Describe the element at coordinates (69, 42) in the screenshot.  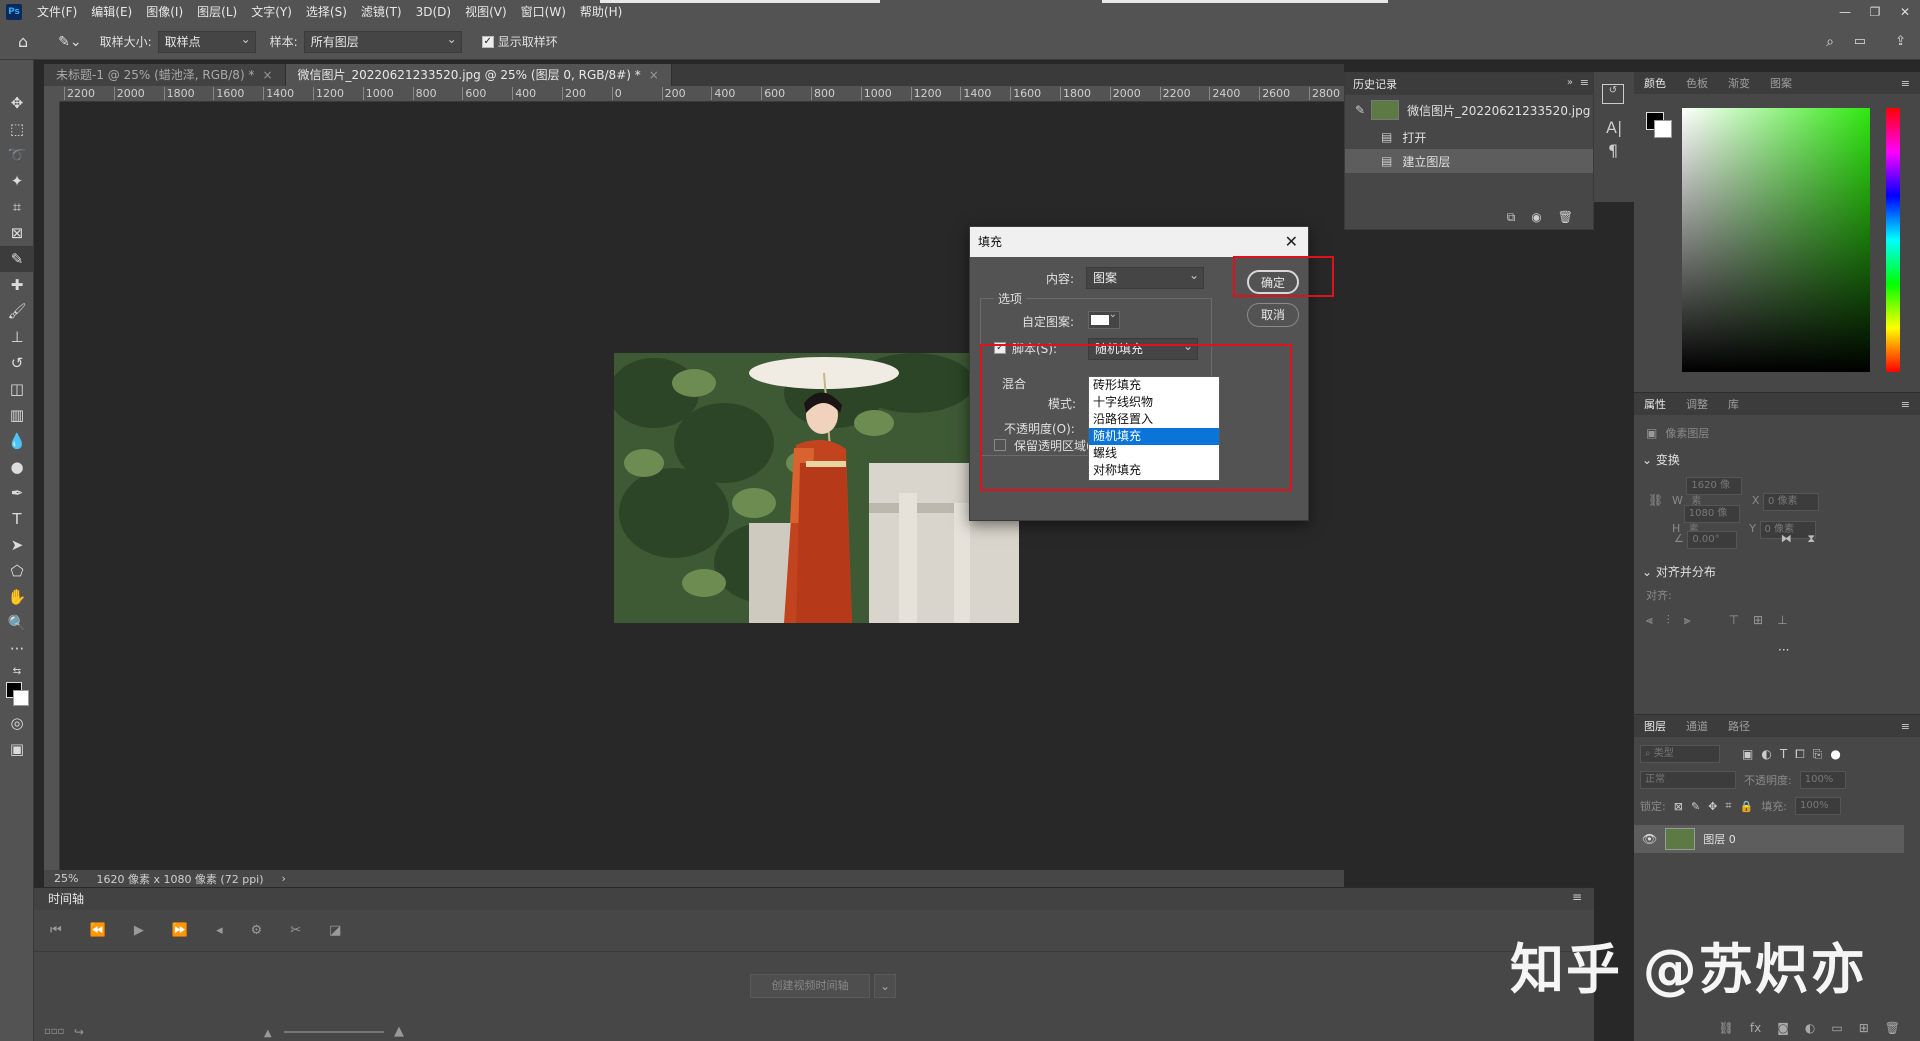
I see `eyedropper-tool-icon: ✎⌄` at that location.